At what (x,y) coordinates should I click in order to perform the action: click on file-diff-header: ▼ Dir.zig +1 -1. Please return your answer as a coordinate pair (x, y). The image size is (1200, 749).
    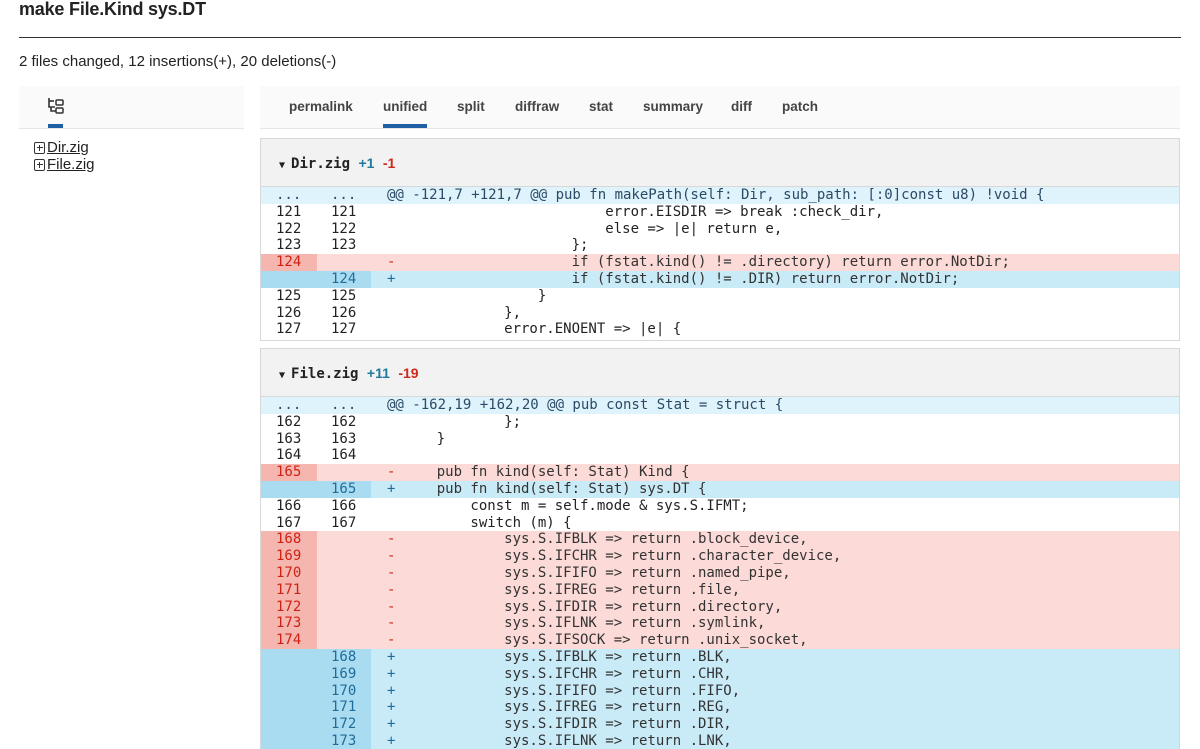
    Looking at the image, I should click on (720, 163).